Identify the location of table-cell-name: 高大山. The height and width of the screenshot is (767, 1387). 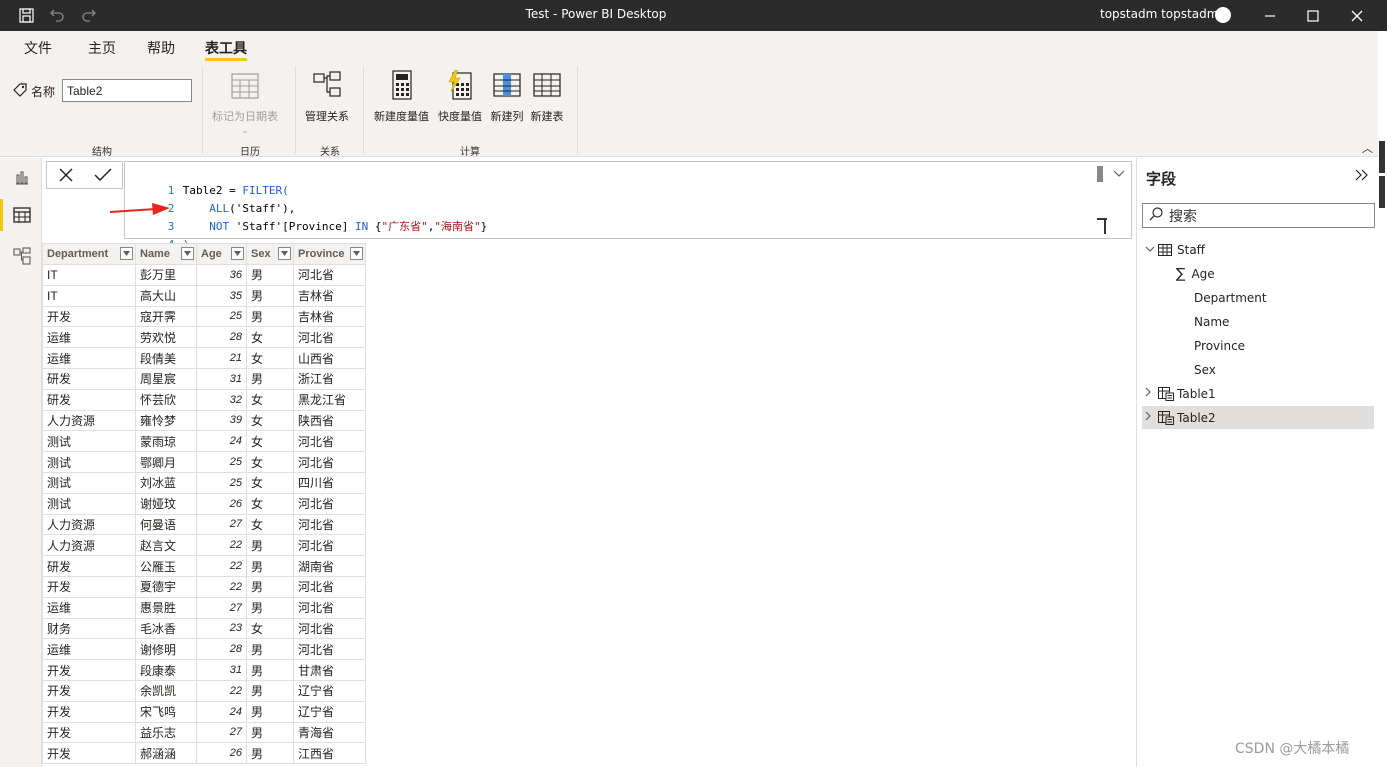
(166, 295).